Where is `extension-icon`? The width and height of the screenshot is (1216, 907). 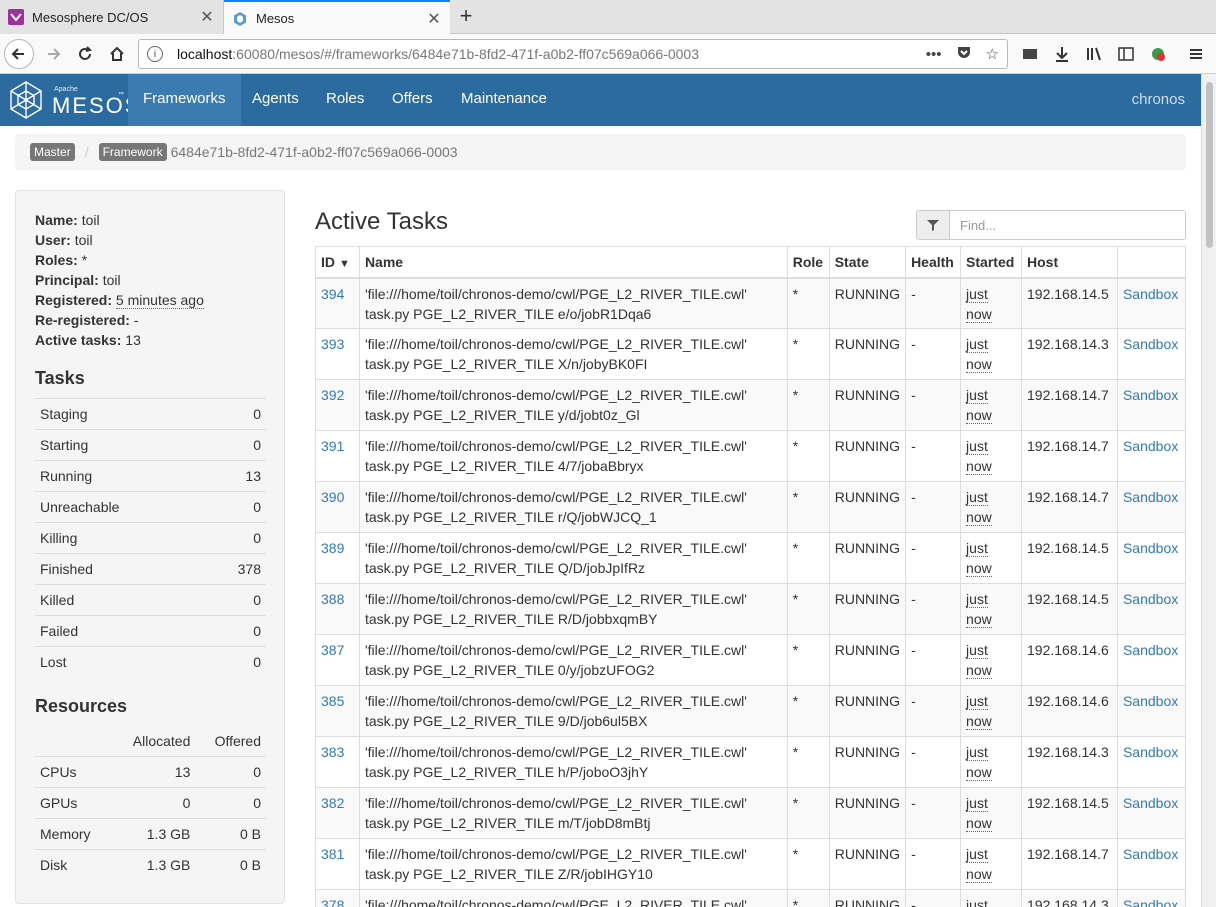 extension-icon is located at coordinates (1158, 54).